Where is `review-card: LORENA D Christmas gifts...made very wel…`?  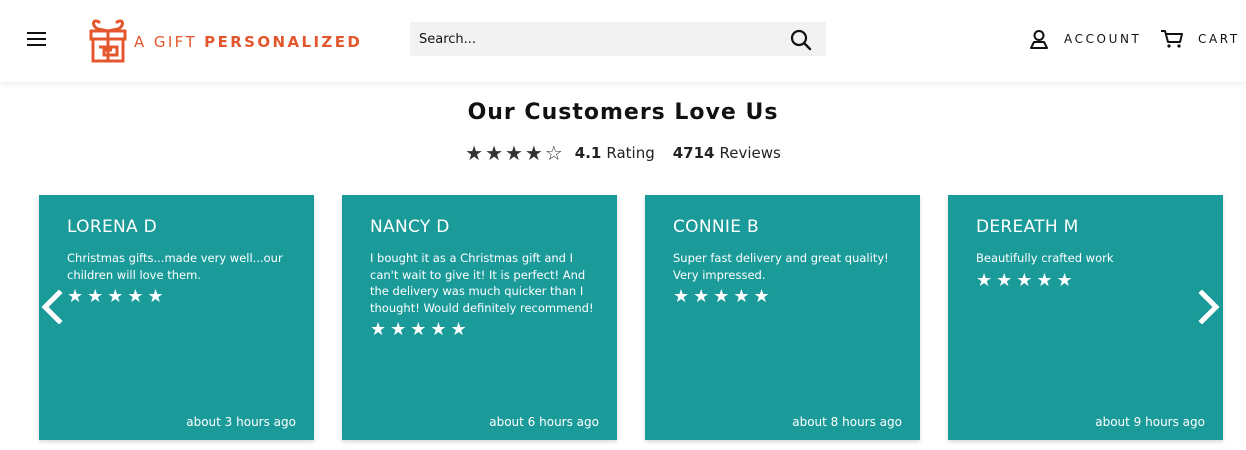 review-card: LORENA D Christmas gifts...made very wel… is located at coordinates (176, 317).